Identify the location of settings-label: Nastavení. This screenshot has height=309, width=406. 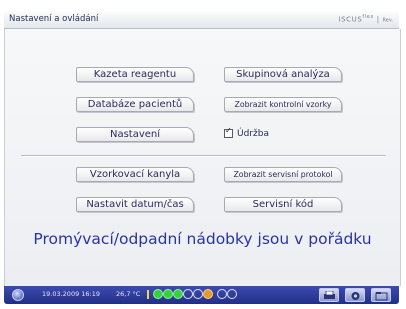
(135, 134).